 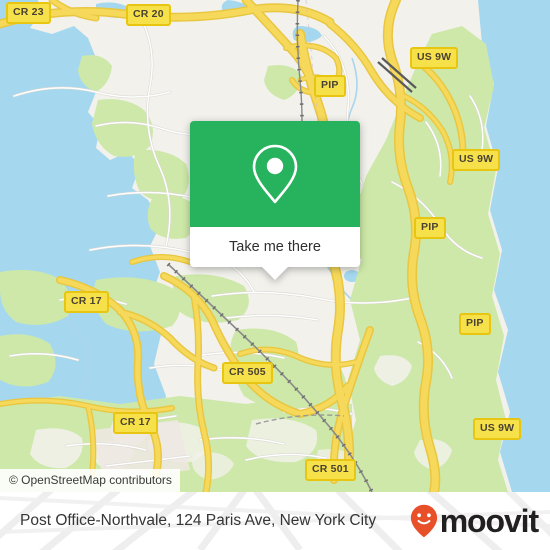 I want to click on road-shield: CR 505, so click(x=247, y=373).